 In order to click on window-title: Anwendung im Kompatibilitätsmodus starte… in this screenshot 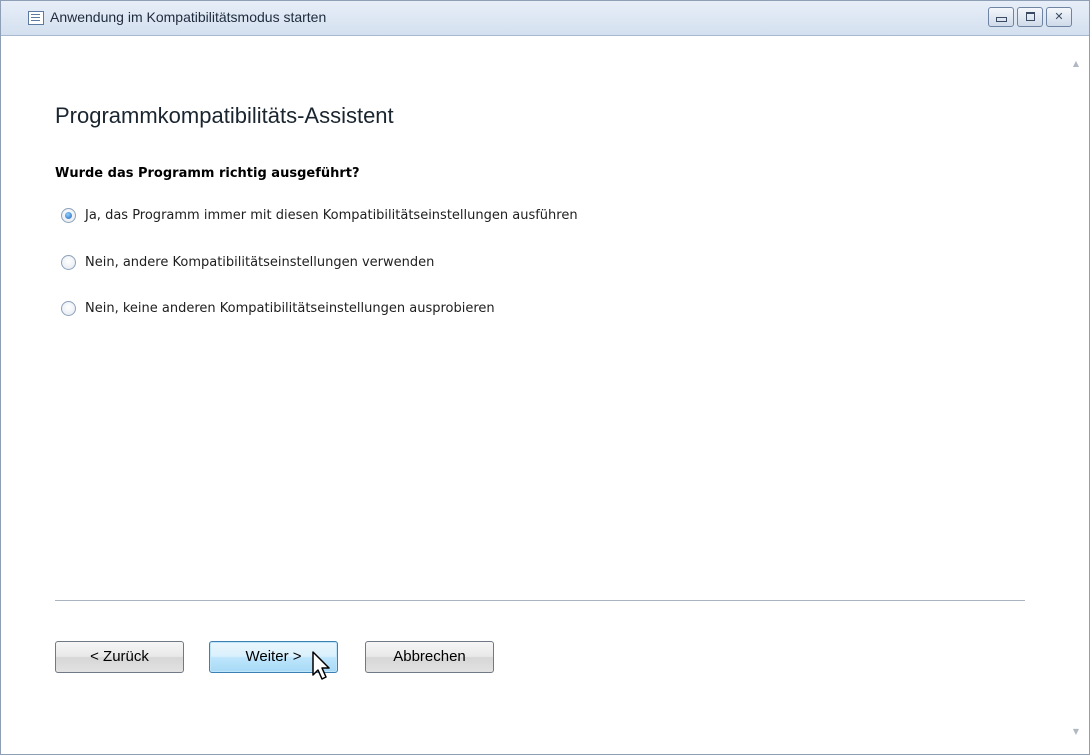, I will do `click(188, 17)`.